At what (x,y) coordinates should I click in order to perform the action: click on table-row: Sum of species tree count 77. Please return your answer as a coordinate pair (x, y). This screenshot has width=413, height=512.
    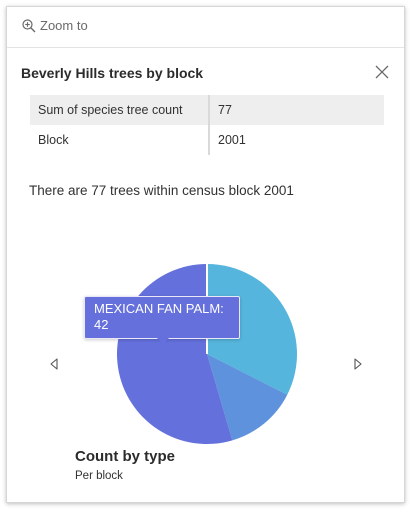
    Looking at the image, I should click on (207, 110).